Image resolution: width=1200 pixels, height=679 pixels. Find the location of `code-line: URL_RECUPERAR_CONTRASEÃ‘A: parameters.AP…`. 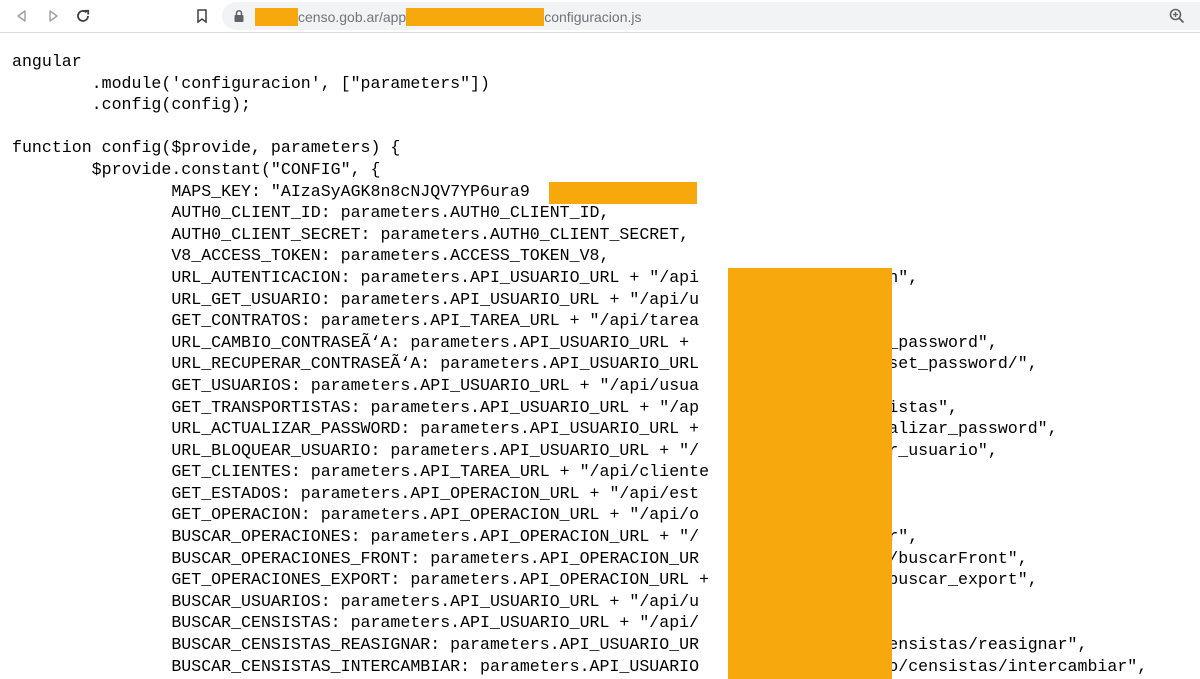

code-line: URL_RECUPERAR_CONTRASEÃ‘A: parameters.AP… is located at coordinates (525, 364).